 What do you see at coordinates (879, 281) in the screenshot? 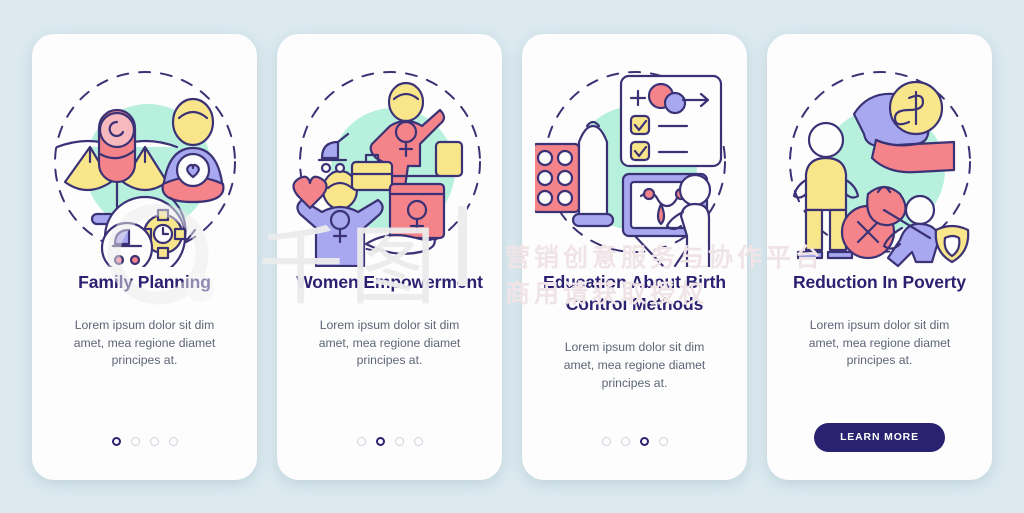
I see `page-title: Reduction In Poverty` at bounding box center [879, 281].